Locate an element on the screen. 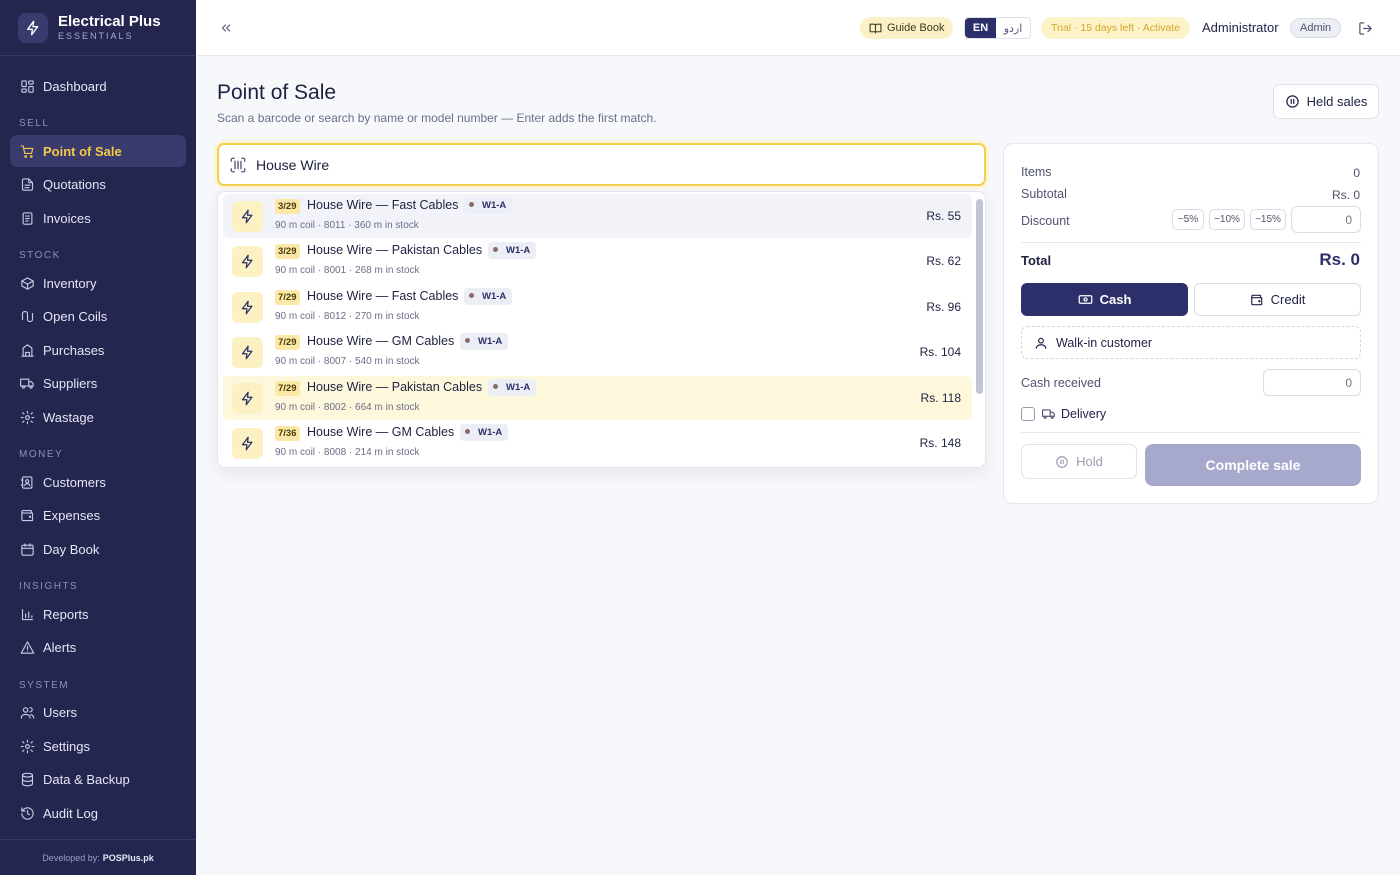  sidebar-item-label: Users is located at coordinates (60, 712).